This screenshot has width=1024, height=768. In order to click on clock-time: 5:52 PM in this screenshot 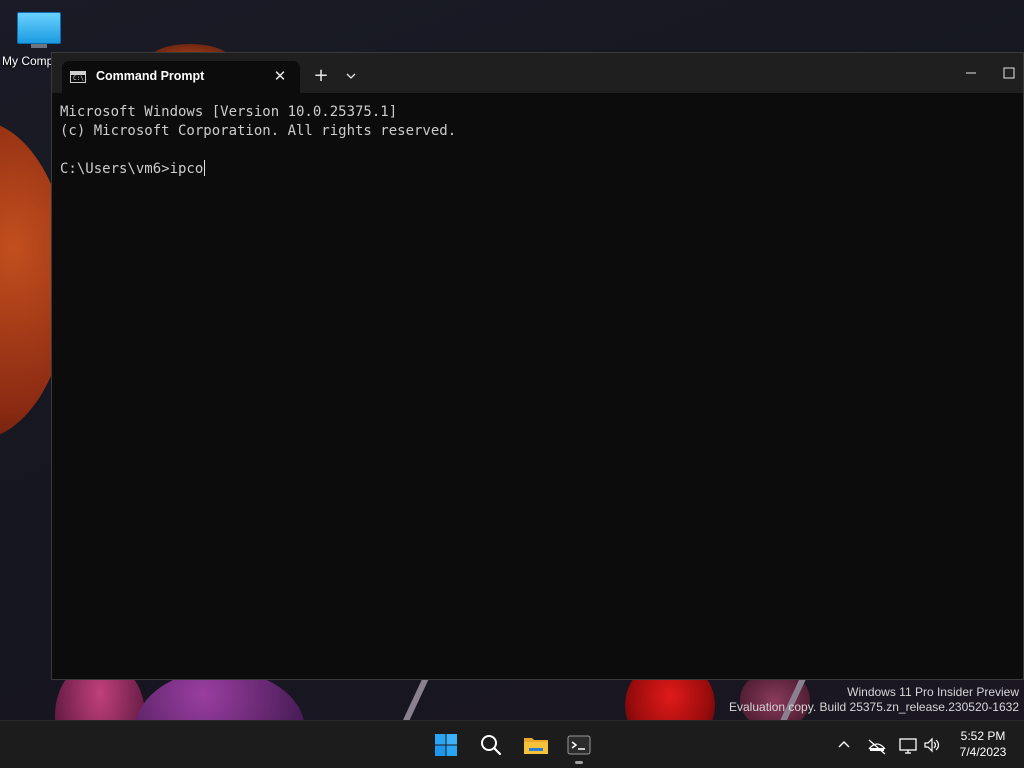, I will do `click(983, 736)`.